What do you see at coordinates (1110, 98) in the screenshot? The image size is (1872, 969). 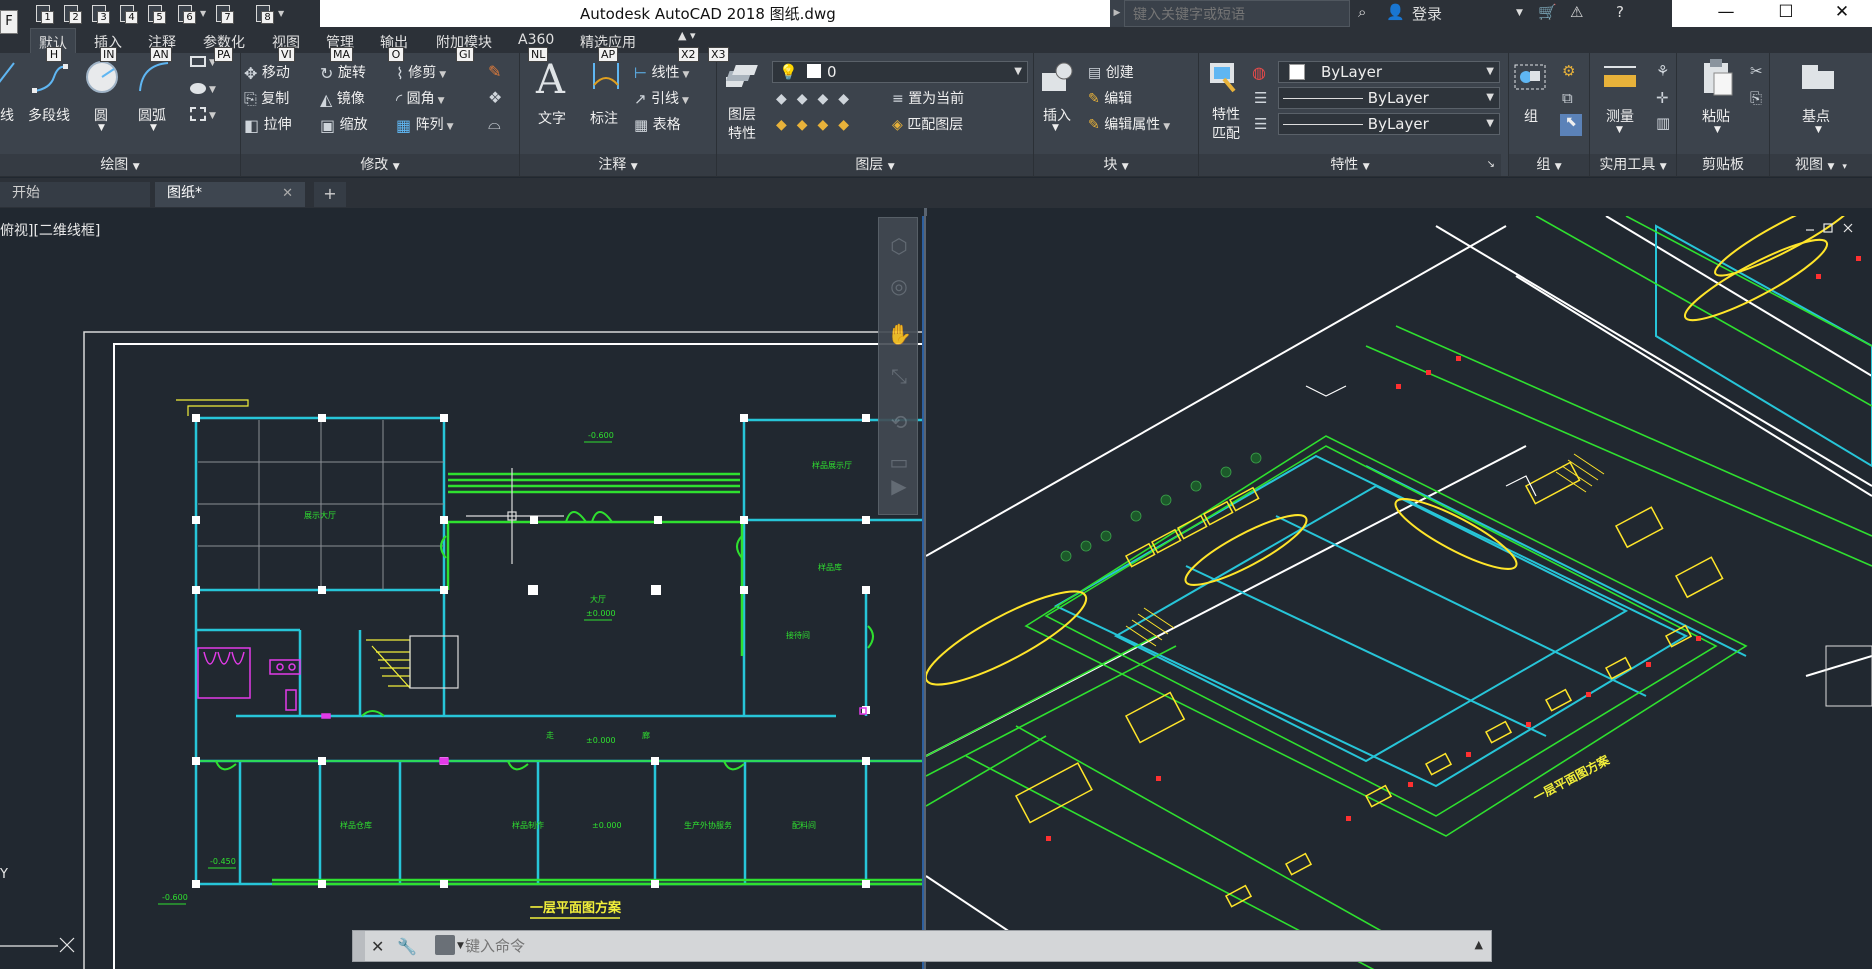 I see `edit-block-button: ✎ 编辑` at bounding box center [1110, 98].